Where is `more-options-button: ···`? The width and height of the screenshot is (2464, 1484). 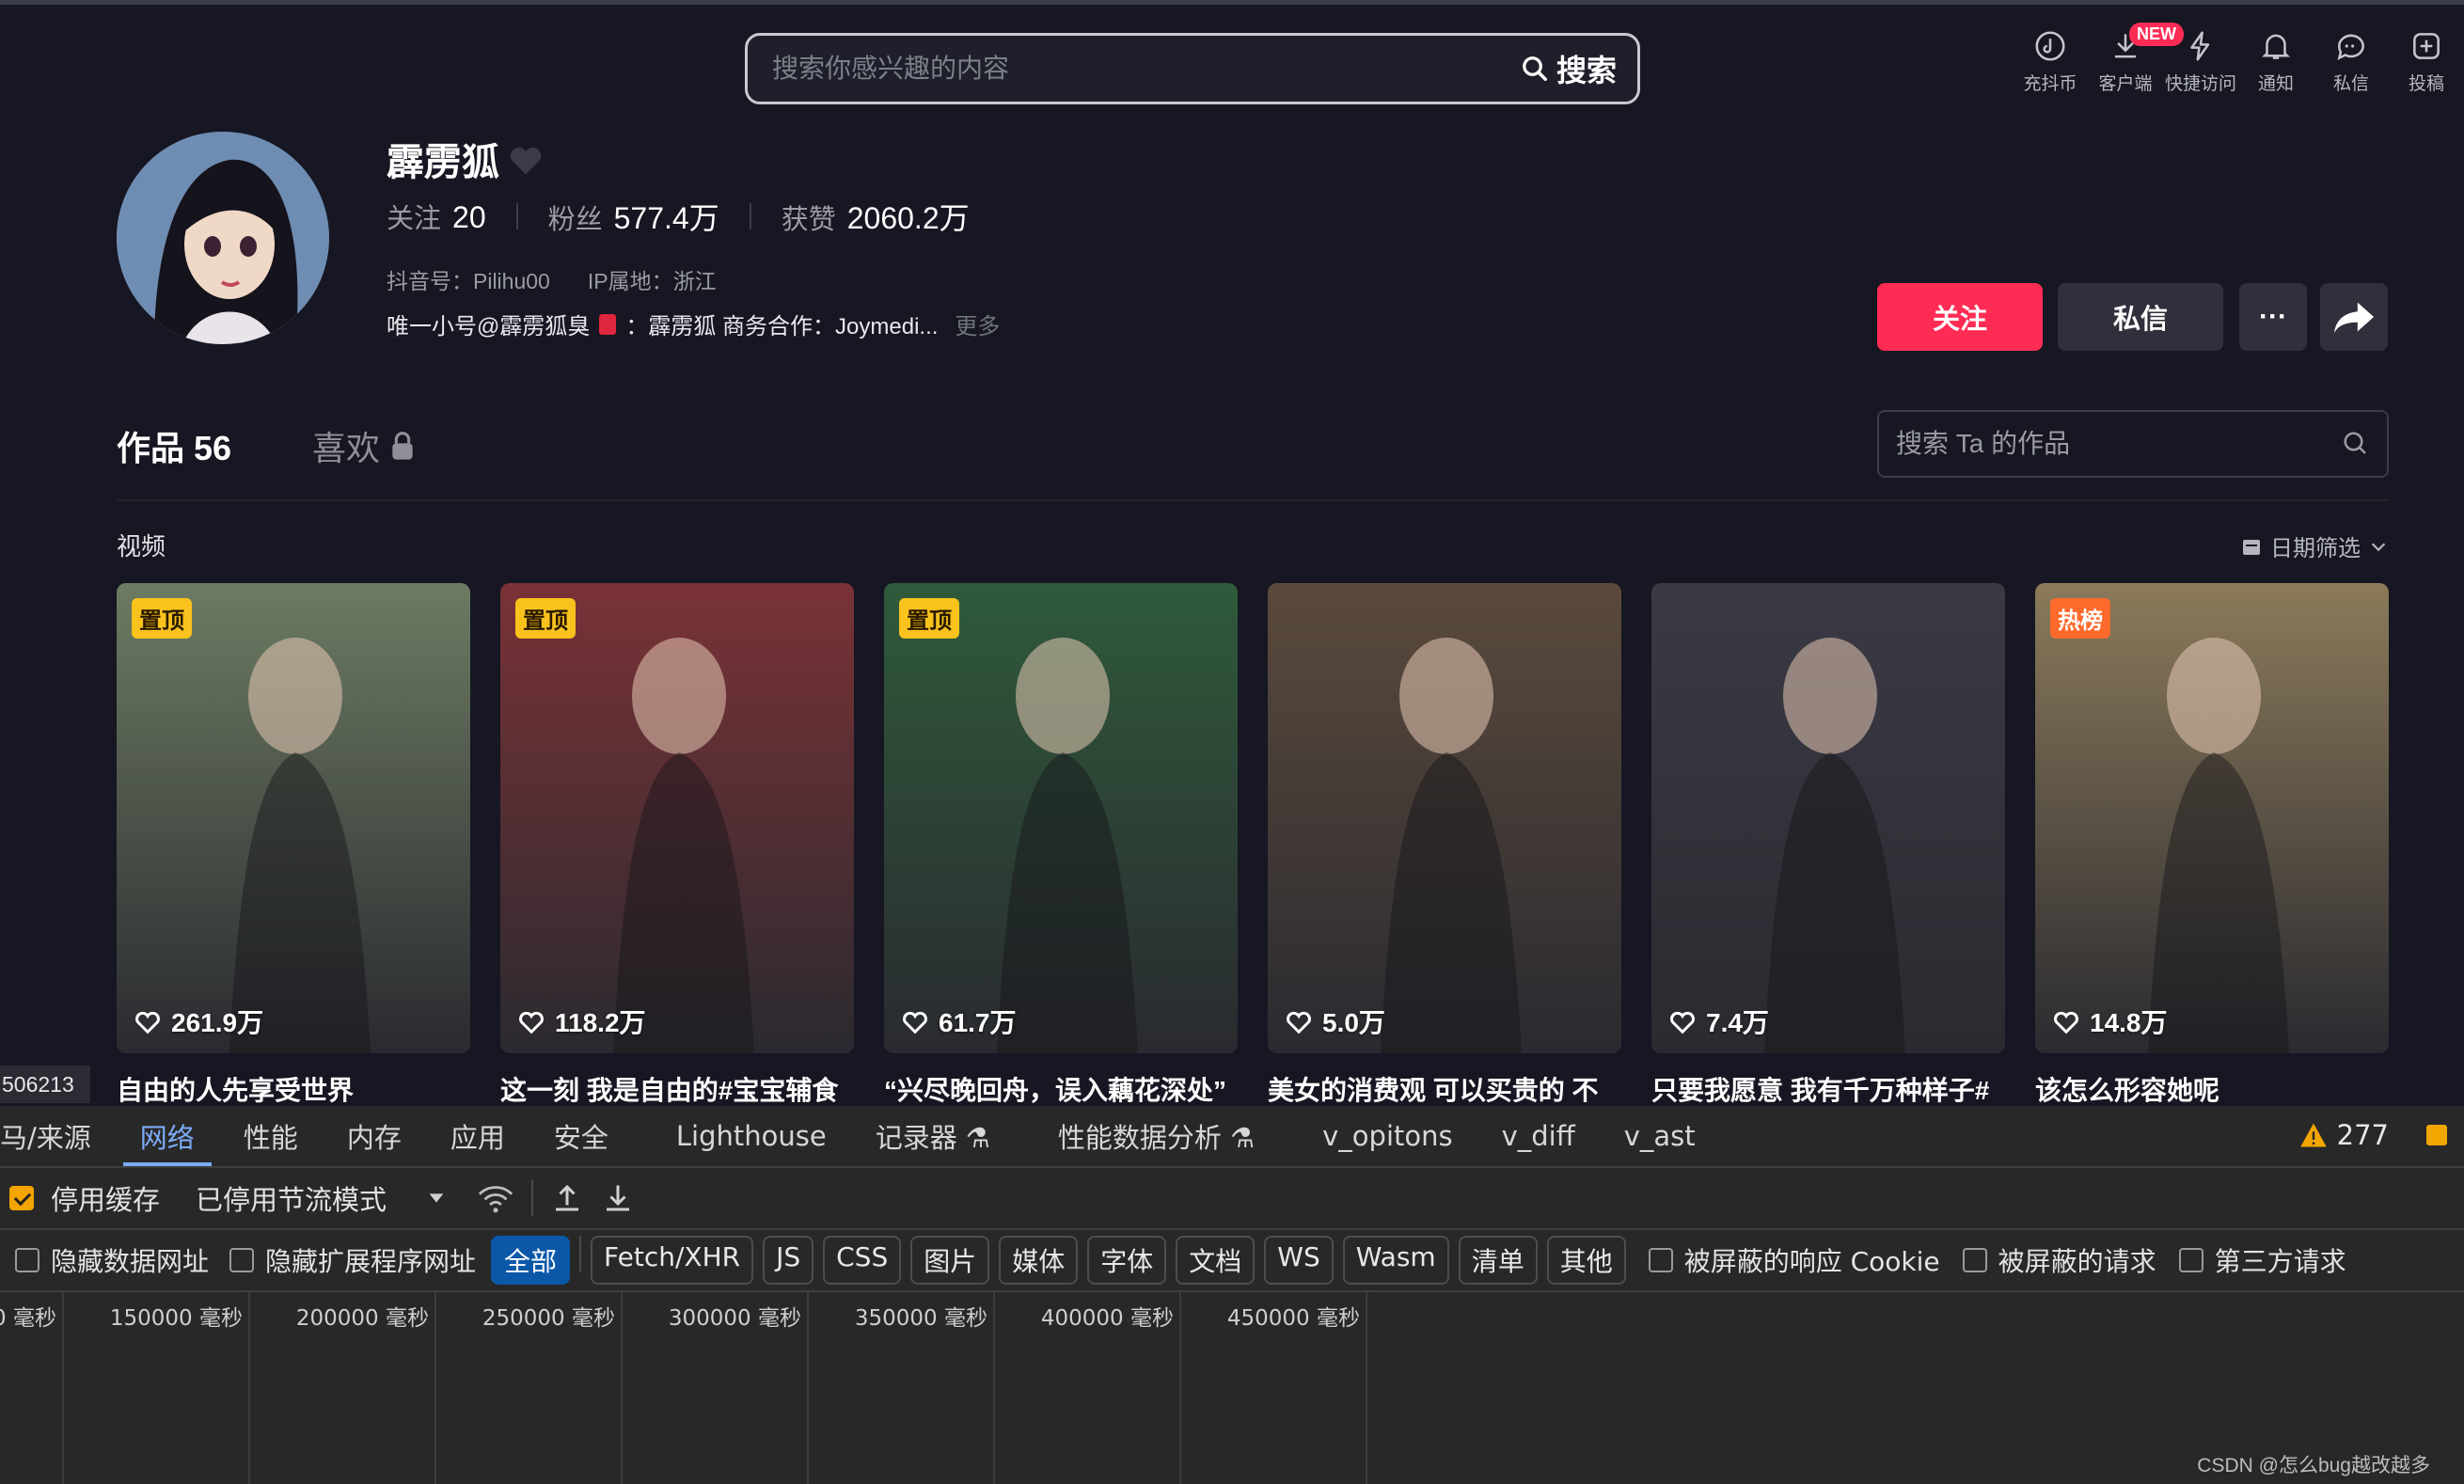
more-options-button: ··· is located at coordinates (2273, 317).